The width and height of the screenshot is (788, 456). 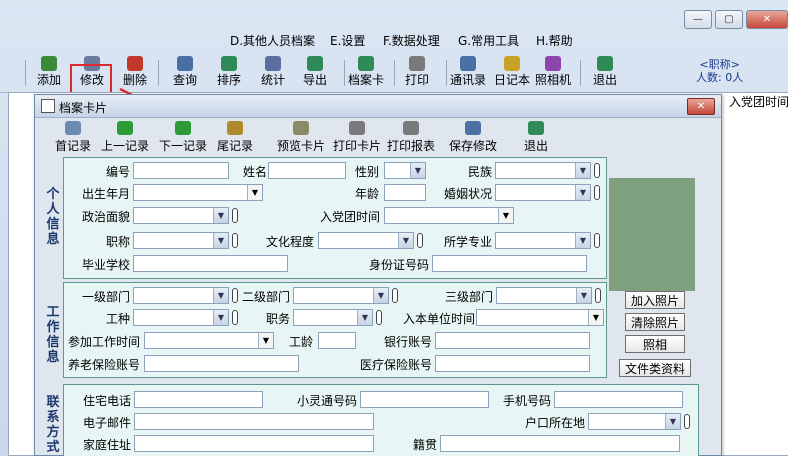 I want to click on gender-select: ▼, so click(x=405, y=170).